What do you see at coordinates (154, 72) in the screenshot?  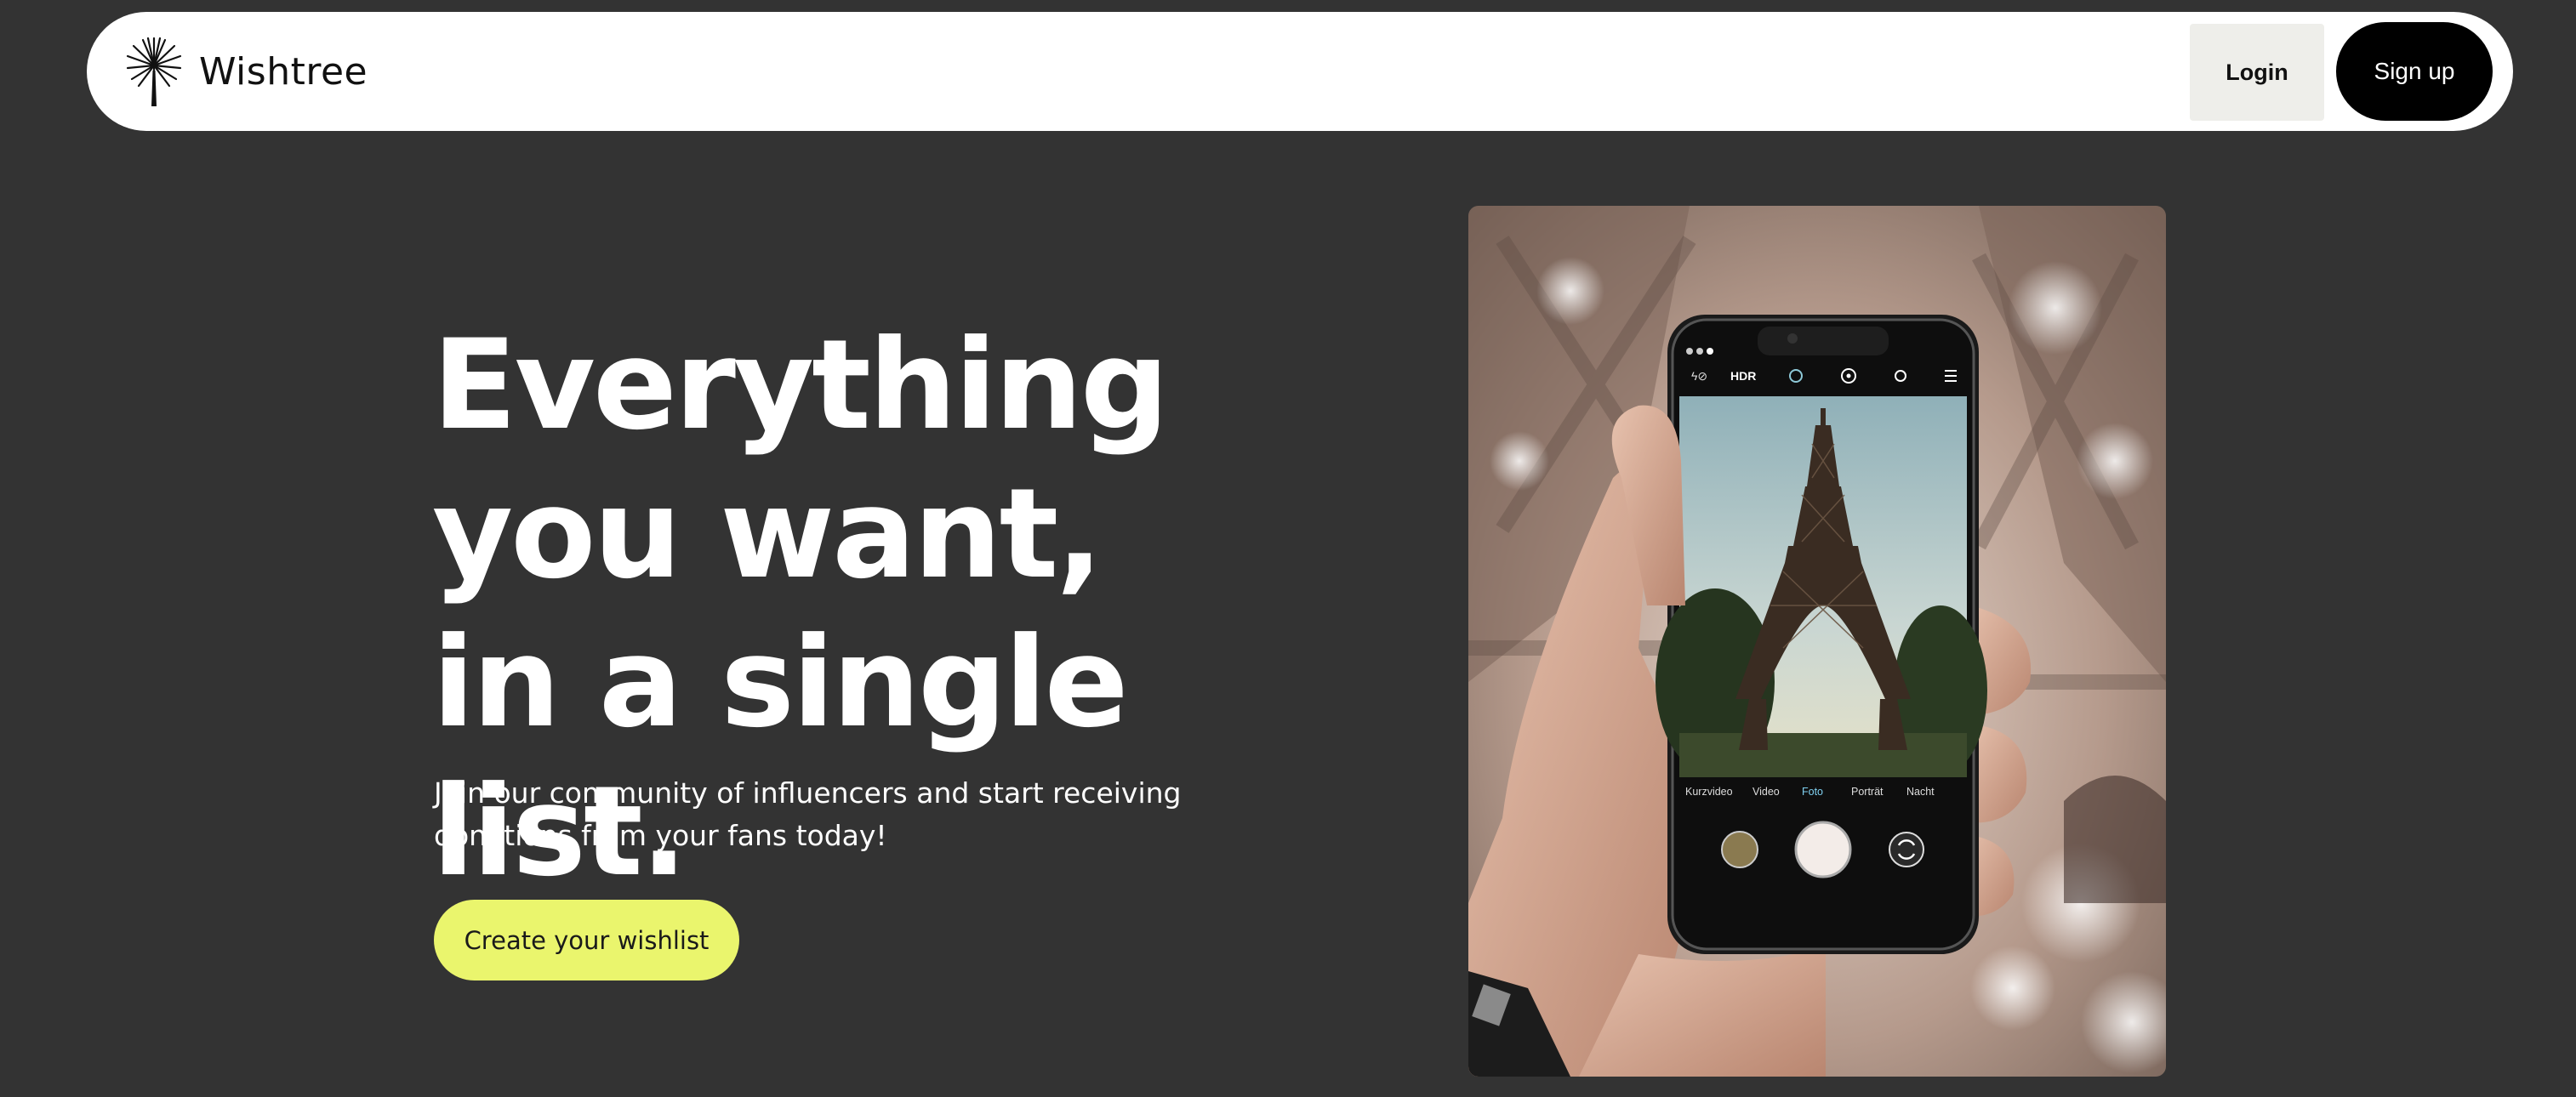 I see `dandelion-tree-icon` at bounding box center [154, 72].